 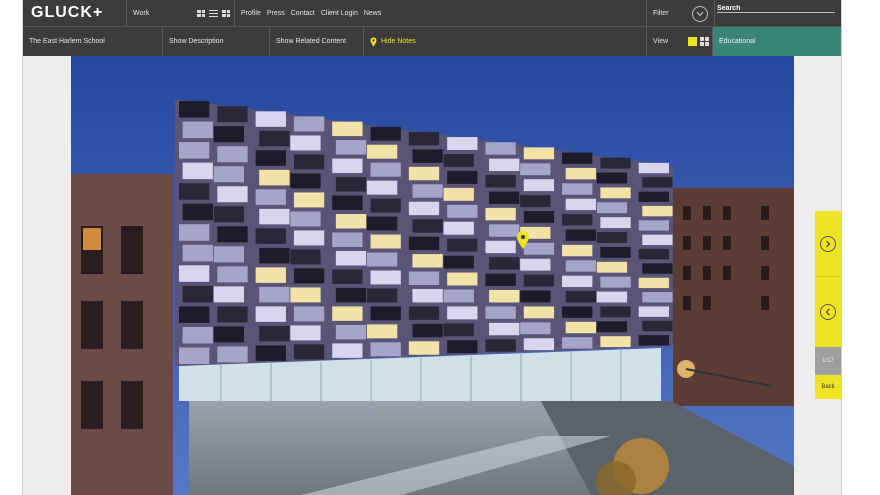 What do you see at coordinates (777, 41) in the screenshot?
I see `category-tag: Educational` at bounding box center [777, 41].